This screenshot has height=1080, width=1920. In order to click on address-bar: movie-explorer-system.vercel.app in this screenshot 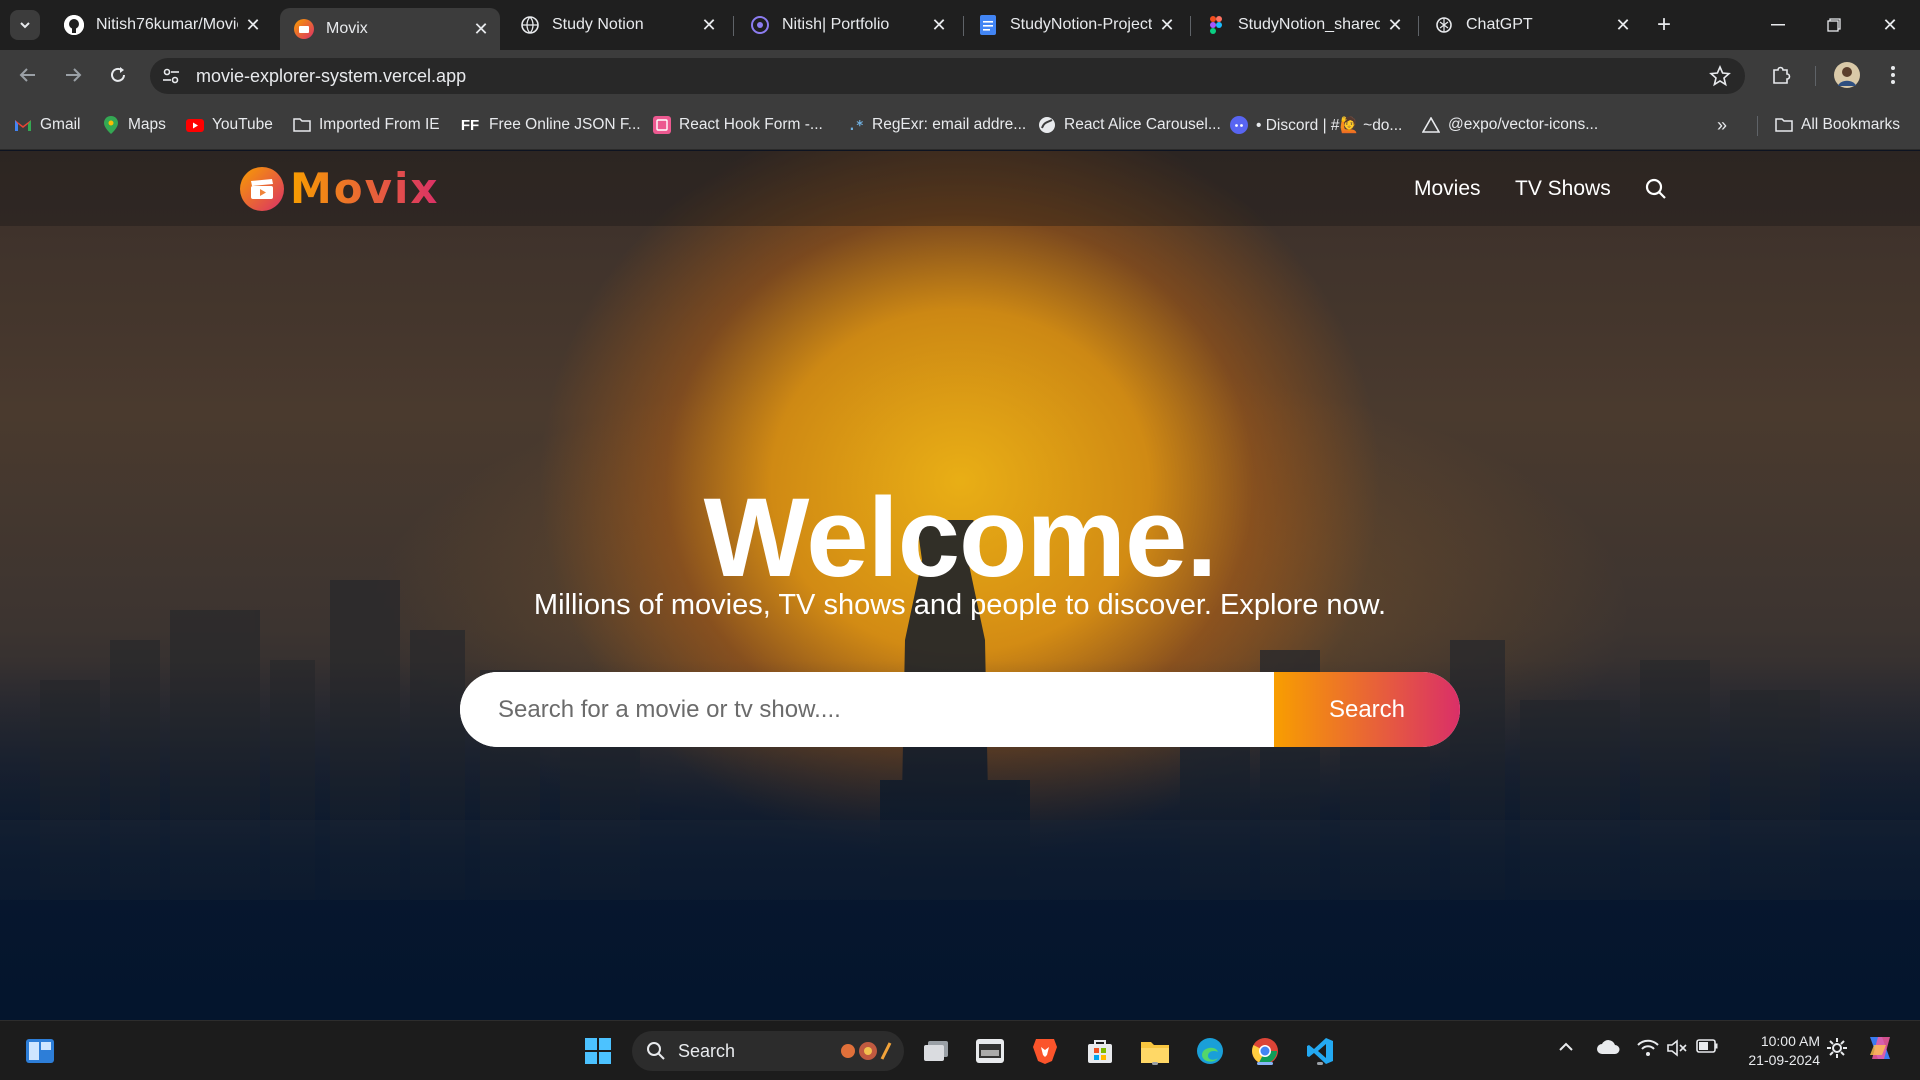, I will do `click(947, 76)`.